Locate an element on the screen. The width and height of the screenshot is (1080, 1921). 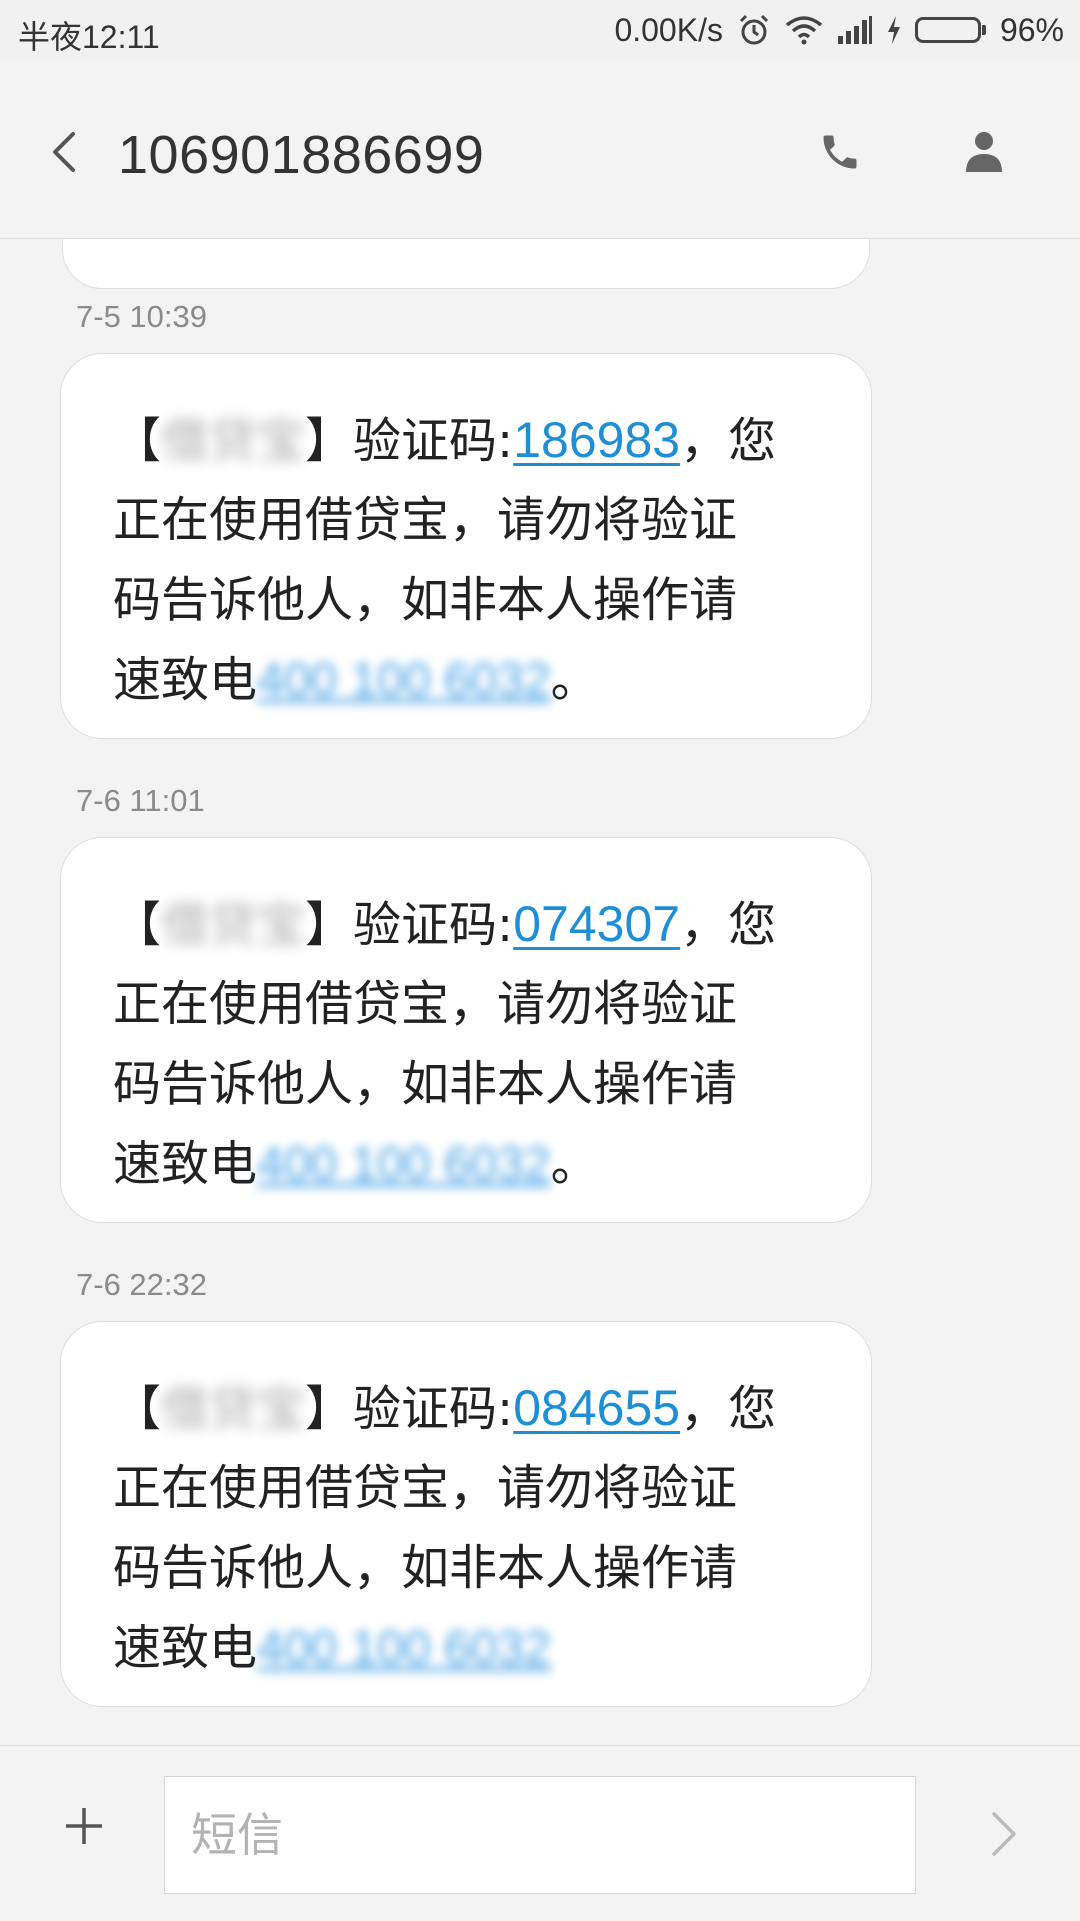
conversation-title: 106901886699 is located at coordinates (301, 155).